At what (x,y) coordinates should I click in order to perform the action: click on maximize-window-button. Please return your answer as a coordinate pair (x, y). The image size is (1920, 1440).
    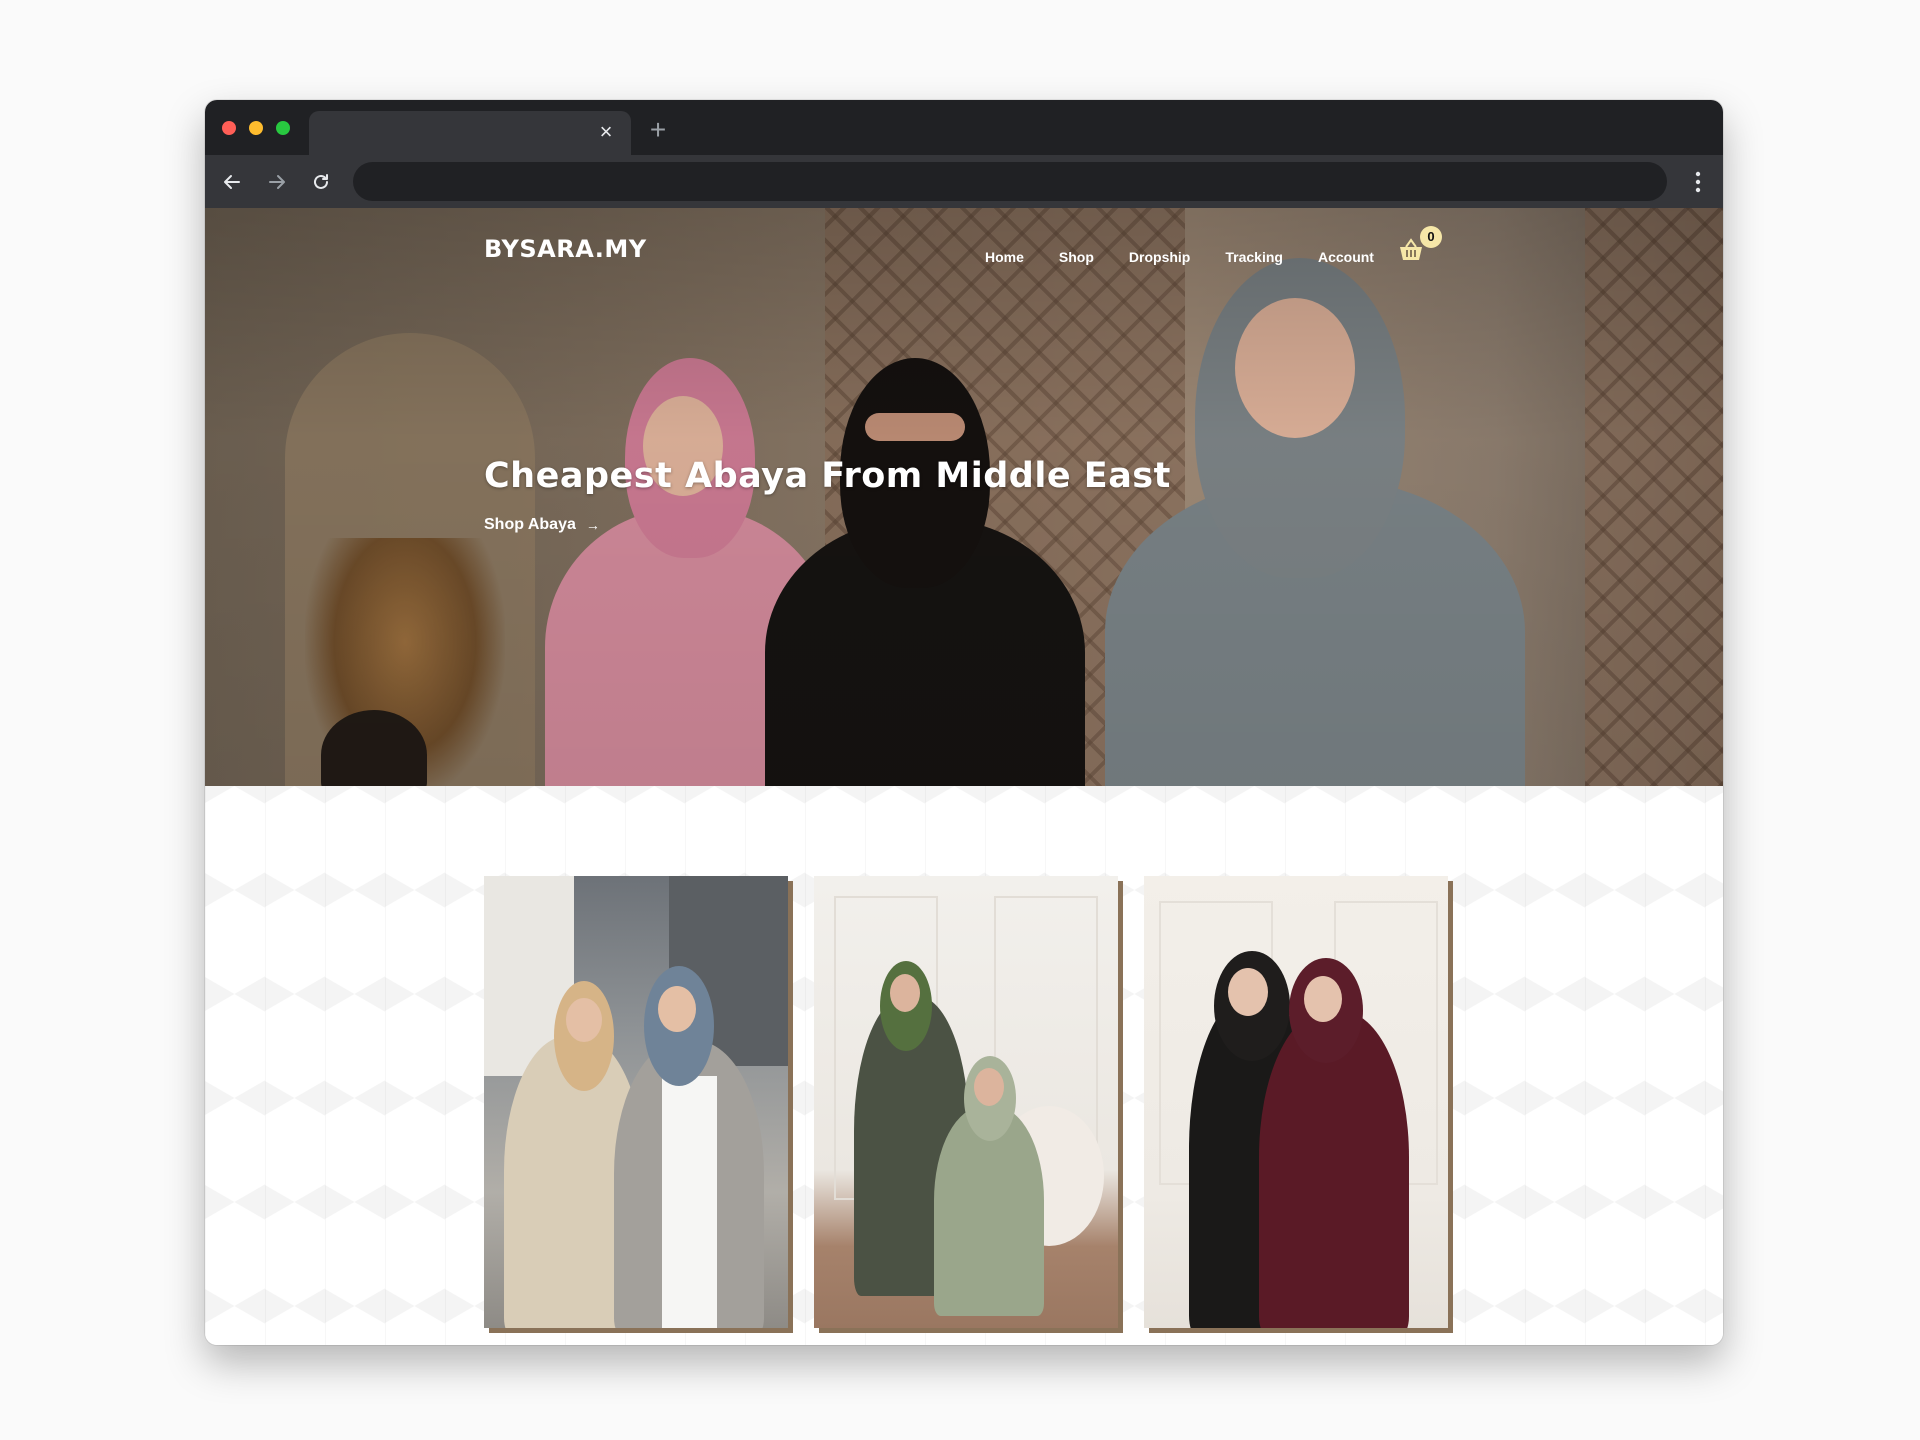
    Looking at the image, I should click on (283, 128).